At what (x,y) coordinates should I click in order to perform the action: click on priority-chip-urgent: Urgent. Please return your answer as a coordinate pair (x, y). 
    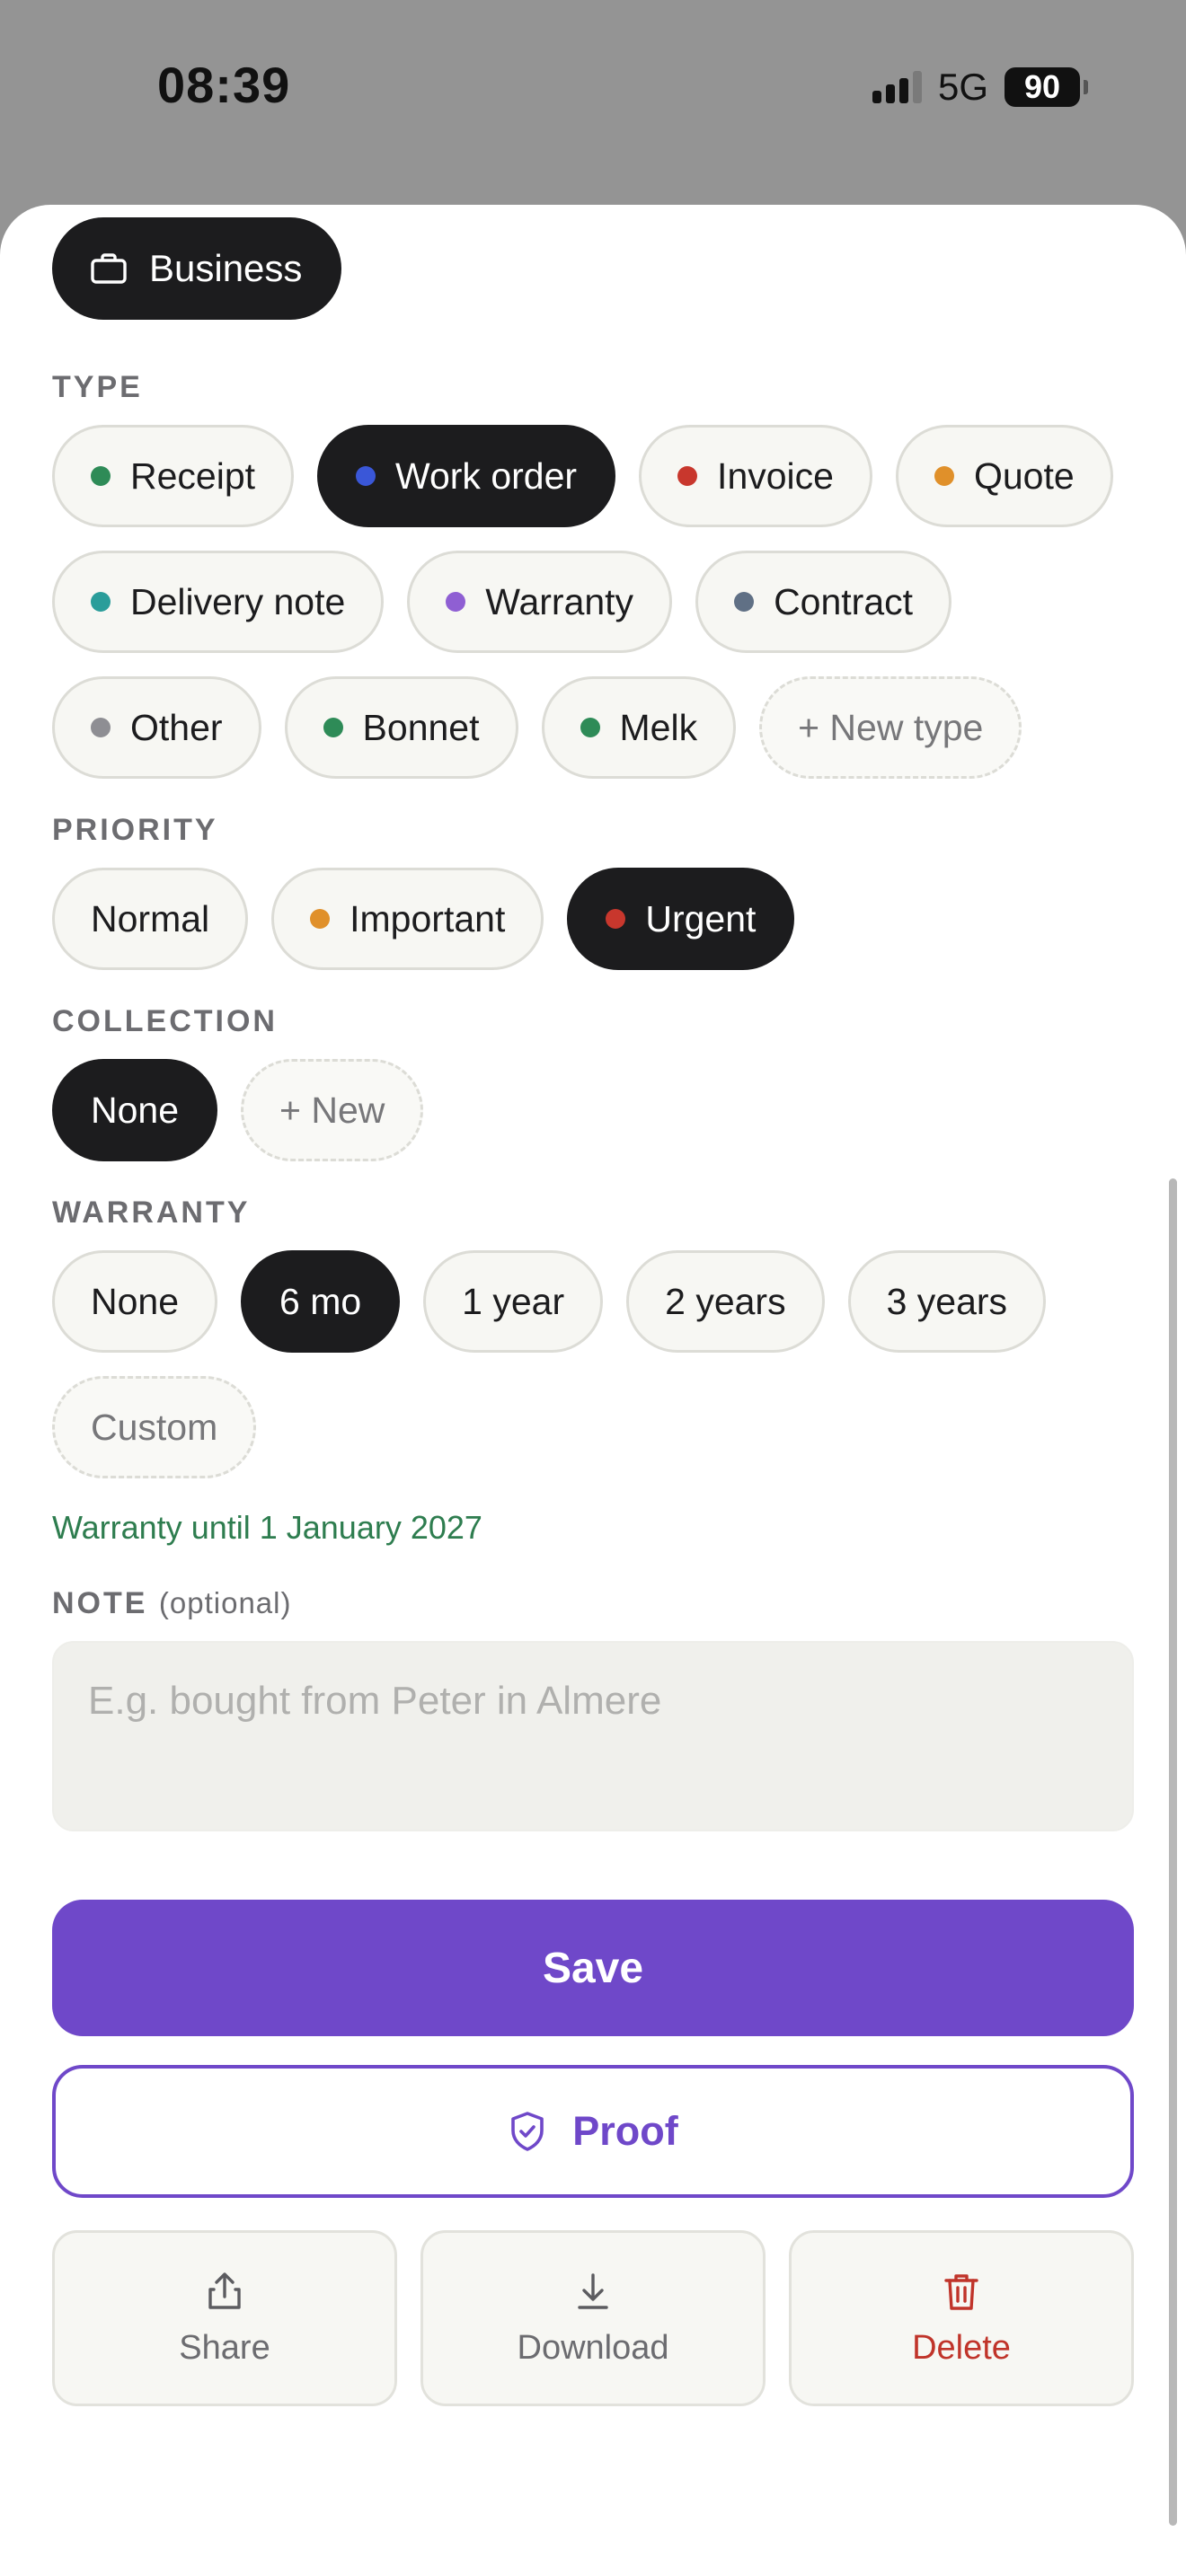
    Looking at the image, I should click on (681, 919).